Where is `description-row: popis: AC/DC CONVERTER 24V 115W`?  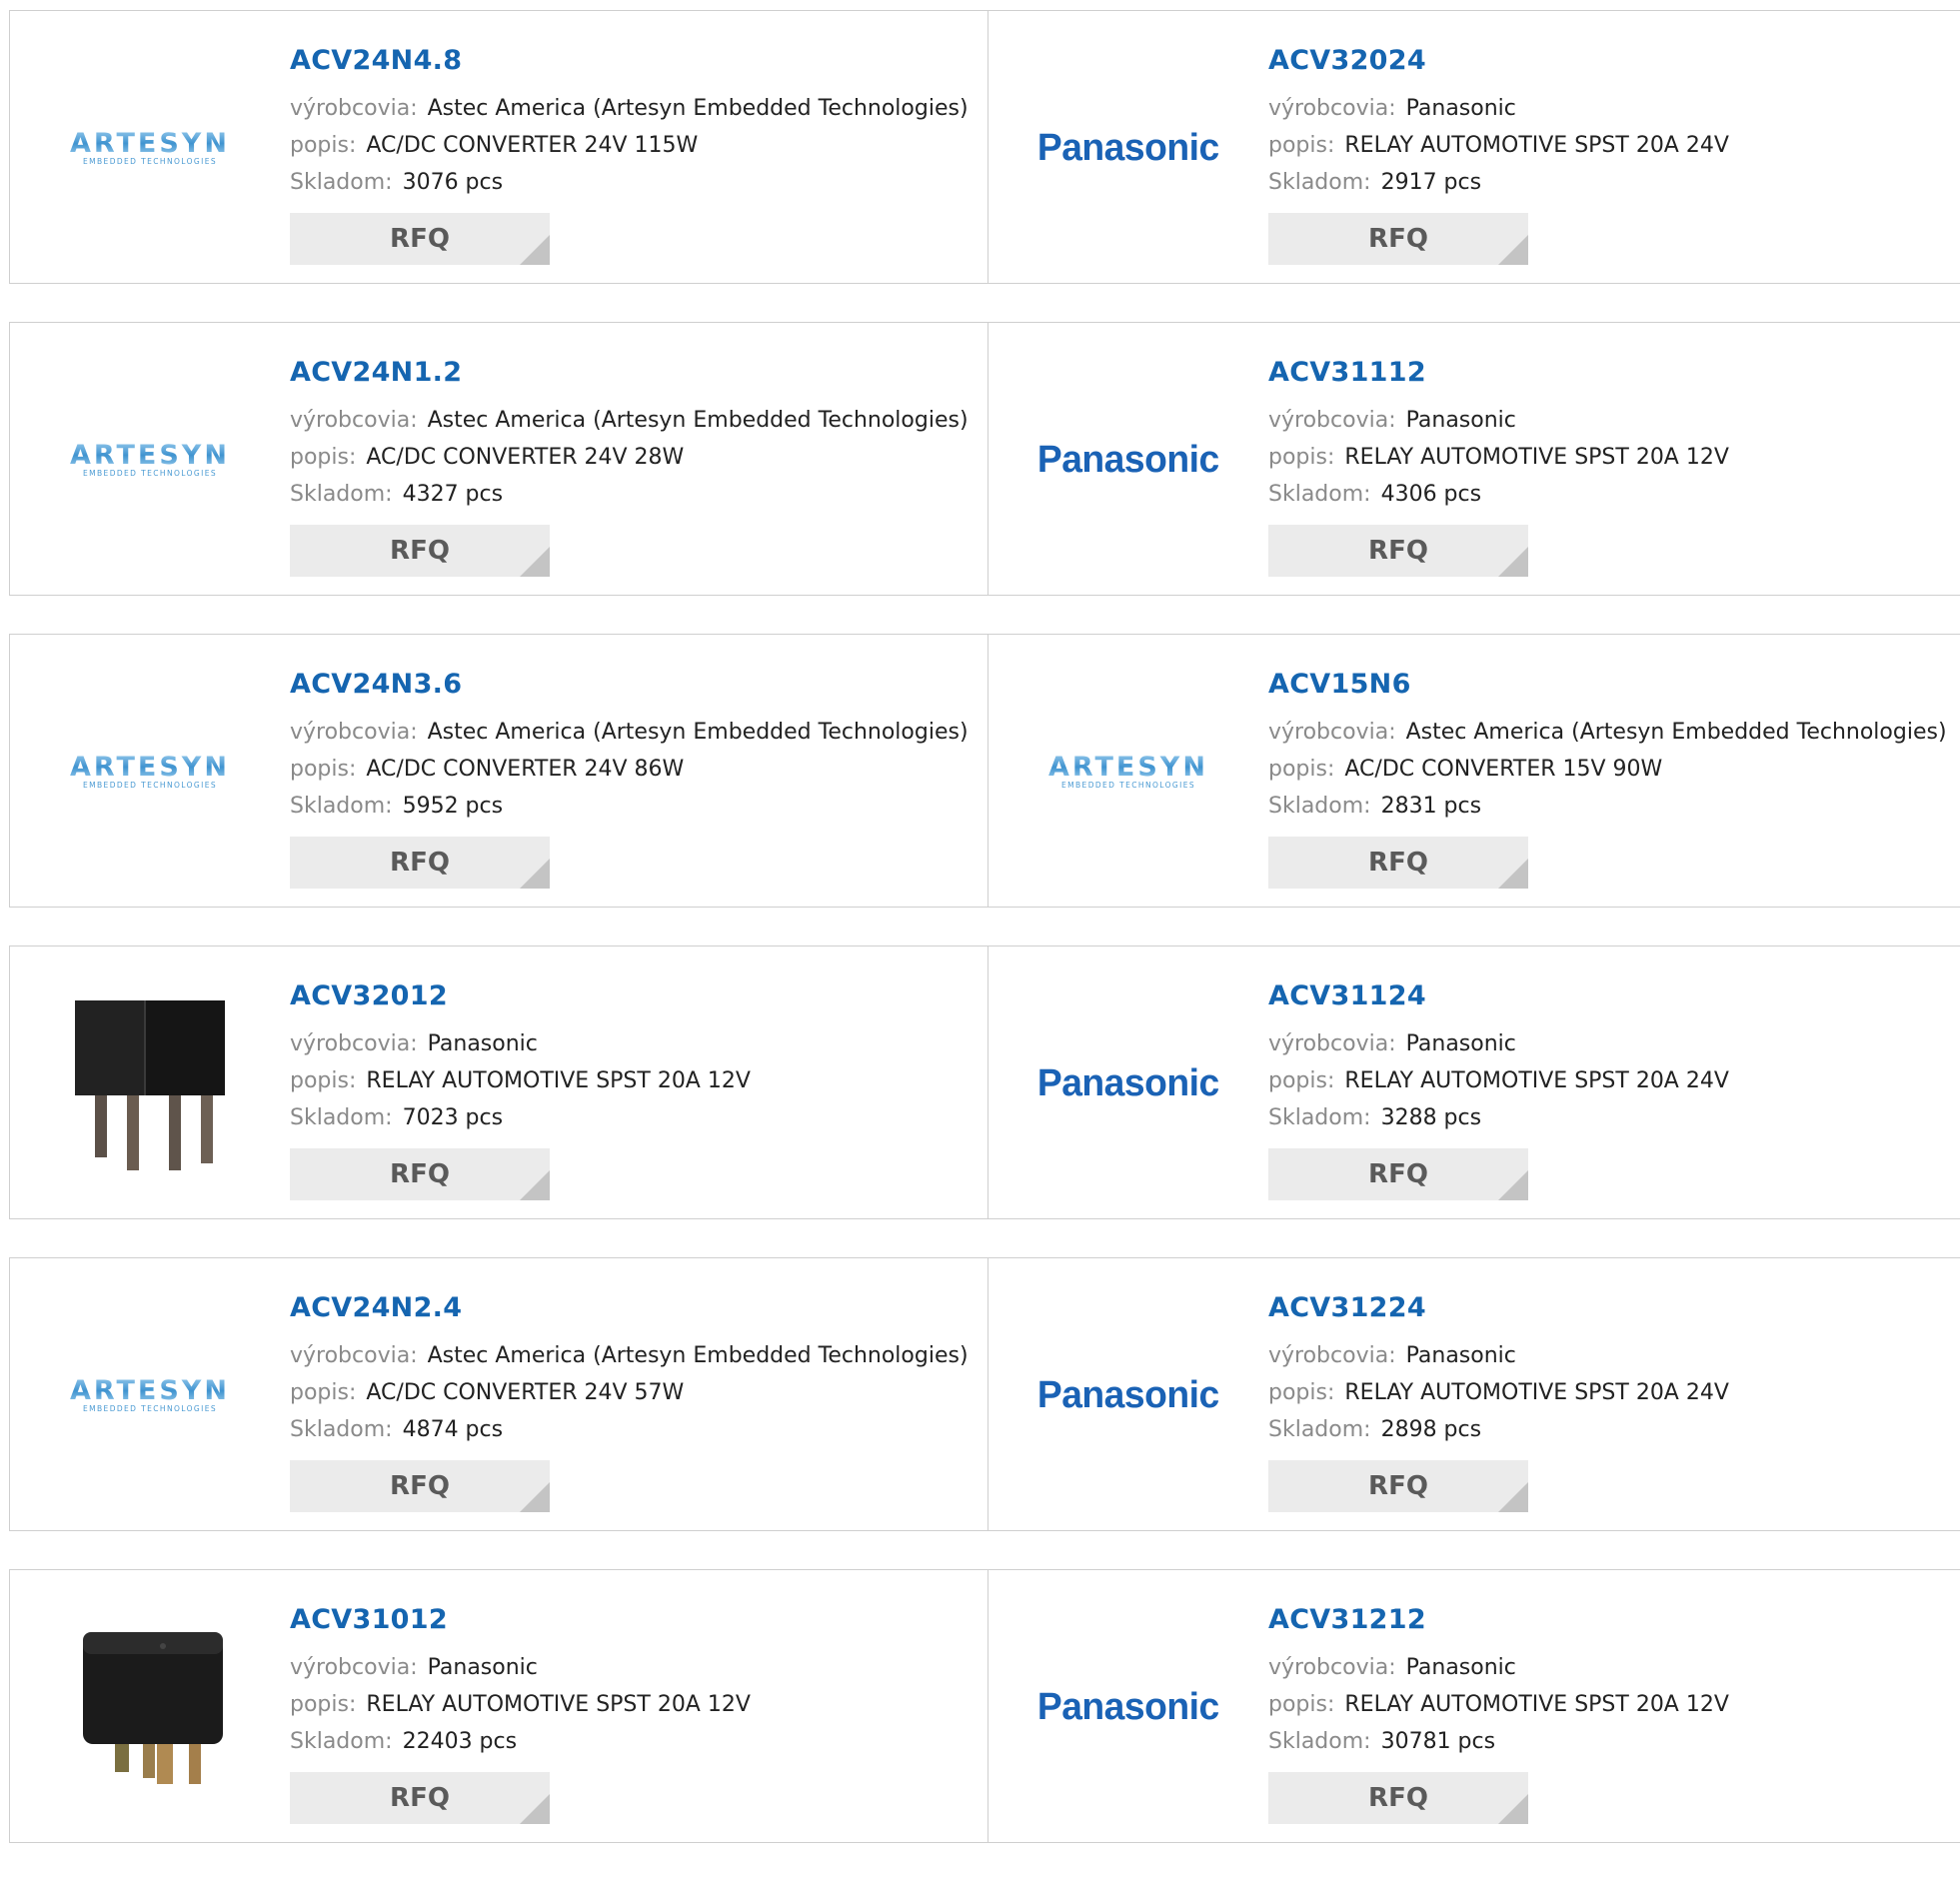
description-row: popis: AC/DC CONVERTER 24V 115W is located at coordinates (634, 146).